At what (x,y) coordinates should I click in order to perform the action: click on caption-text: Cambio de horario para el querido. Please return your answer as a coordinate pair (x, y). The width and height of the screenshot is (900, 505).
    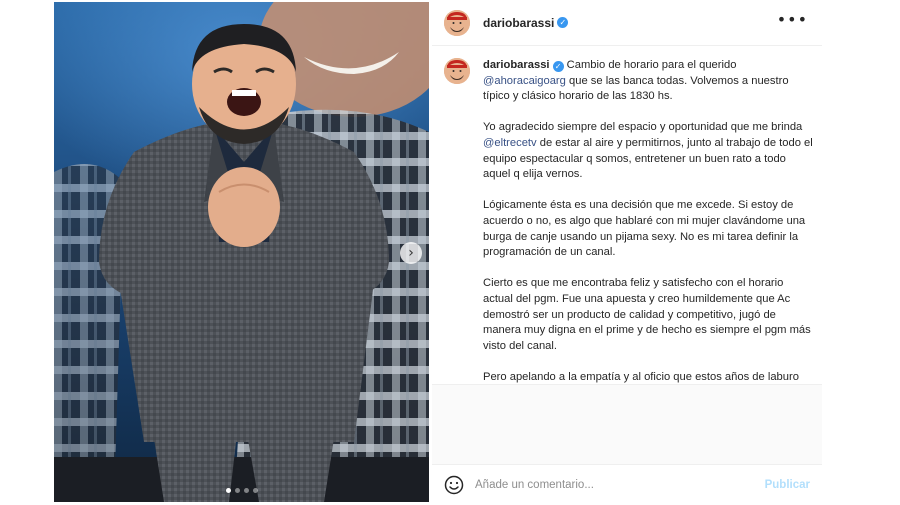
    Looking at the image, I should click on (650, 65).